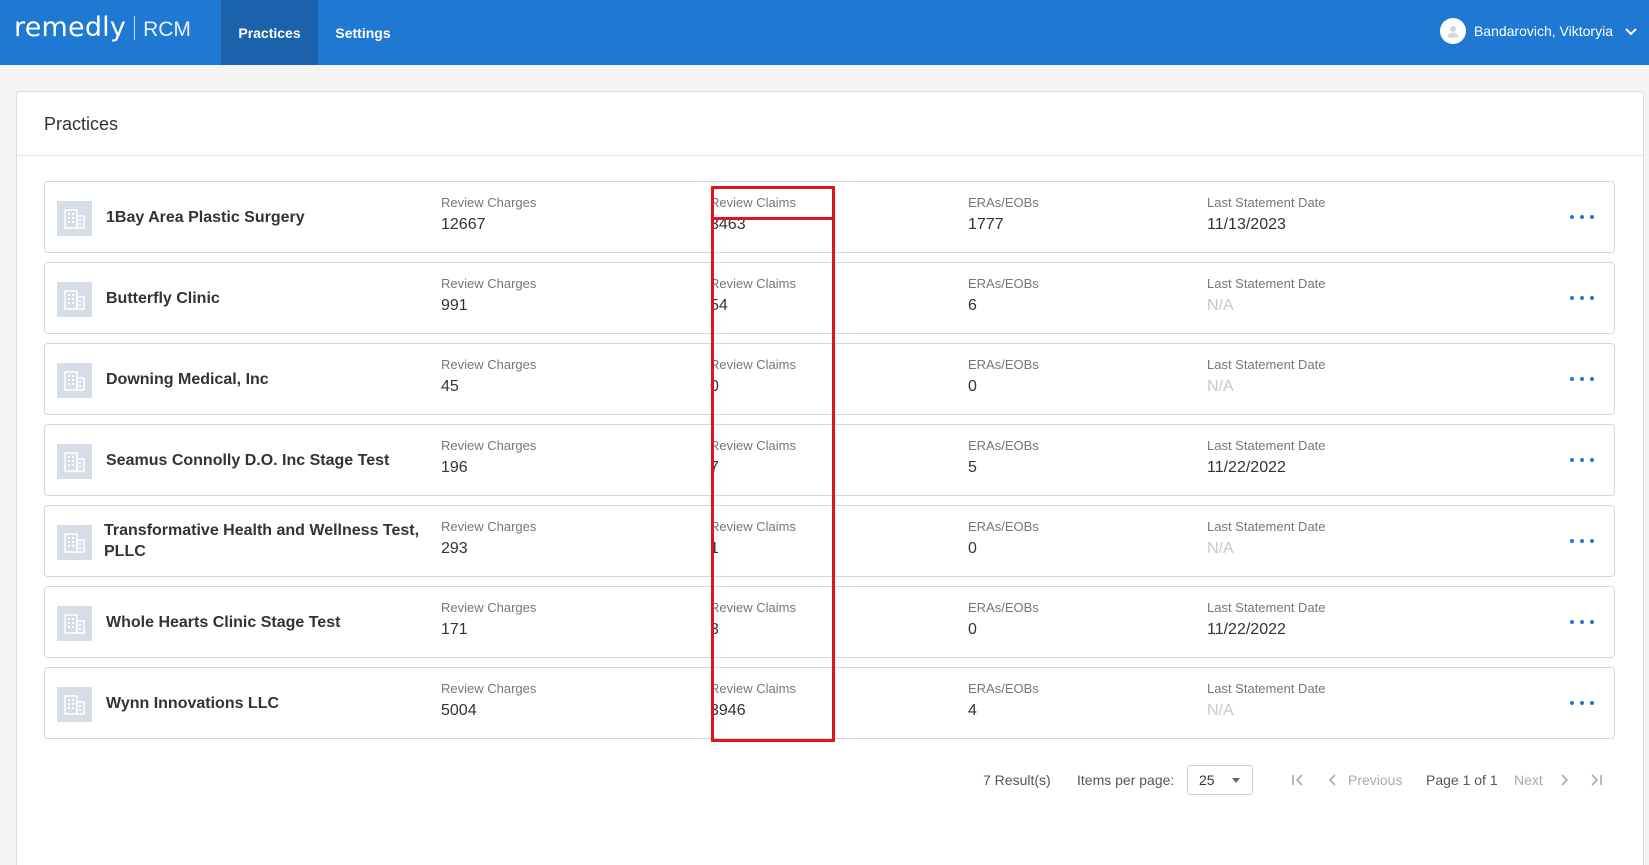 The image size is (1649, 865). Describe the element at coordinates (450, 386) in the screenshot. I see `review-charges-value: 45` at that location.